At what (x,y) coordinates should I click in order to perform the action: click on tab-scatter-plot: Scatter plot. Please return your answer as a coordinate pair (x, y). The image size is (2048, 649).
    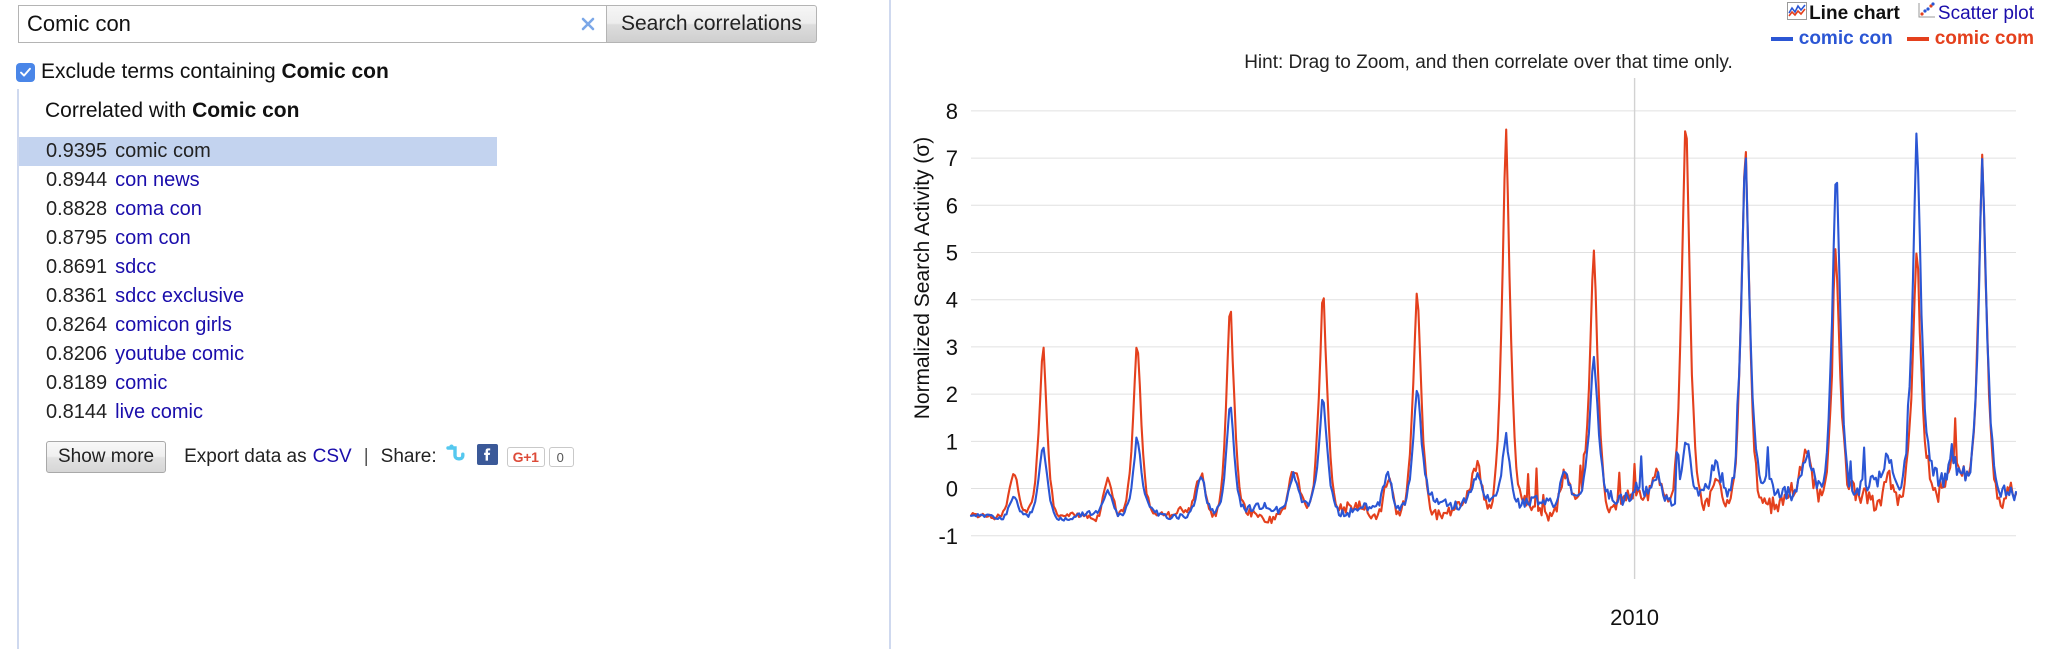
    Looking at the image, I should click on (1975, 14).